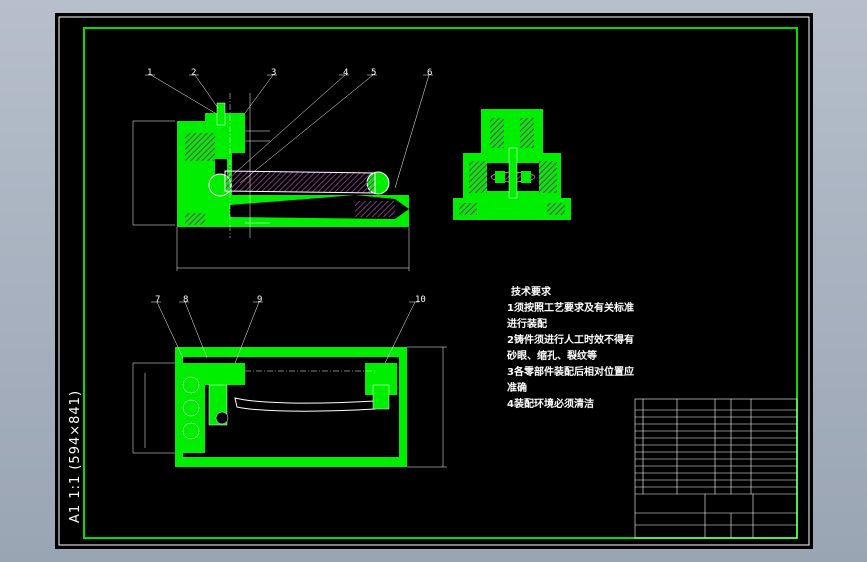 The width and height of the screenshot is (867, 562). Describe the element at coordinates (527, 324) in the screenshot. I see `tech-line-2: 进行装配` at that location.